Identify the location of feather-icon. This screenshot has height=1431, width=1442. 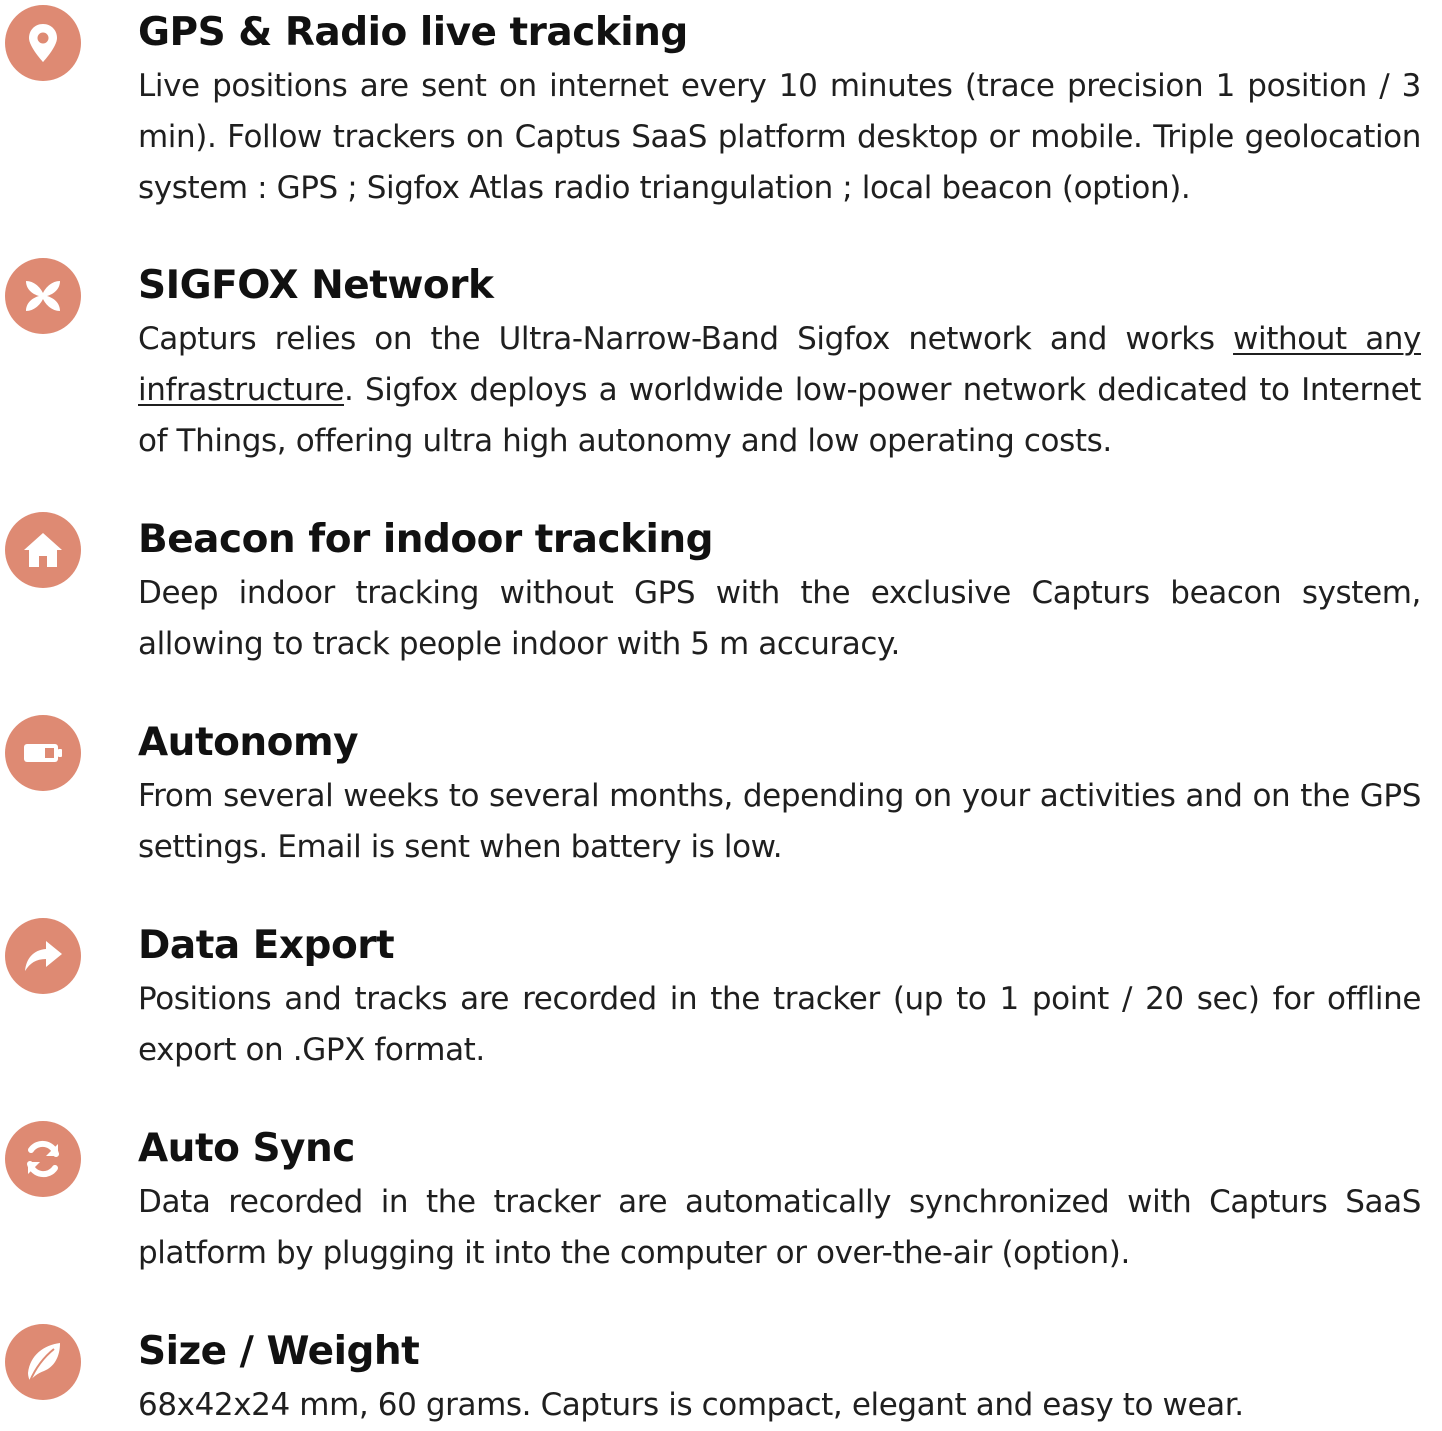
(43, 1362).